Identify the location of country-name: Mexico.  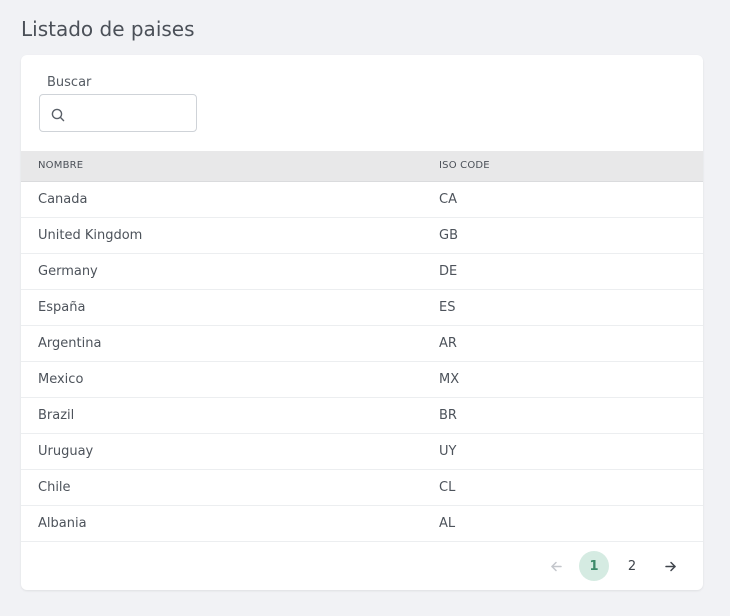
(61, 379).